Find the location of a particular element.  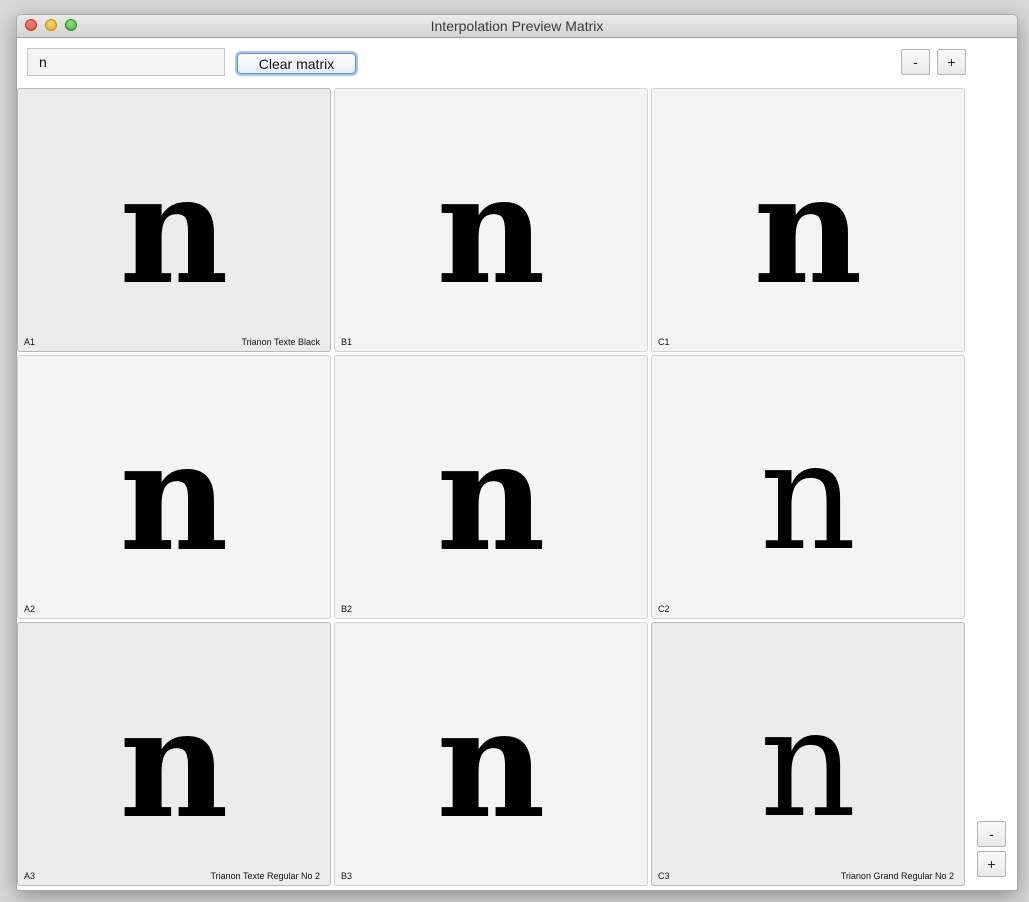

cell-label: A2 is located at coordinates (30, 609).